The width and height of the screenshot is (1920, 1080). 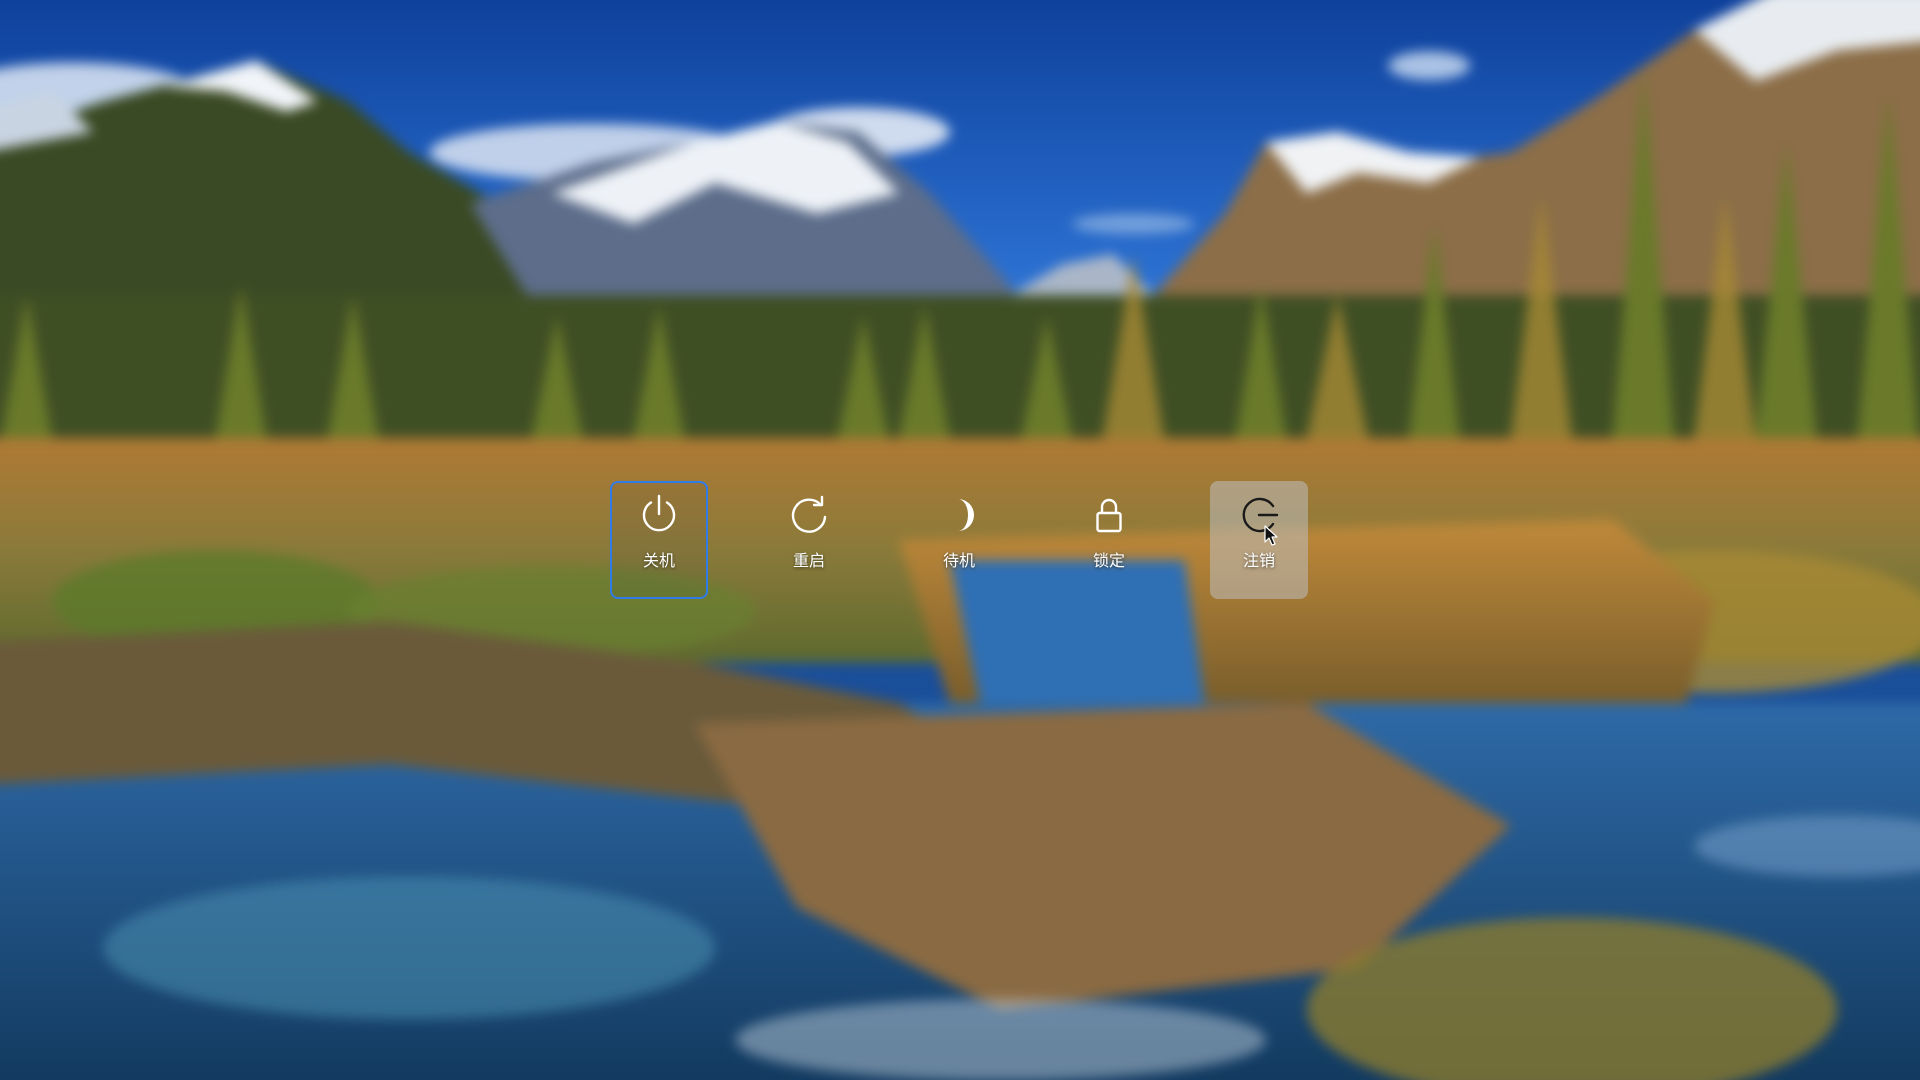 What do you see at coordinates (1259, 515) in the screenshot?
I see `logout-icon` at bounding box center [1259, 515].